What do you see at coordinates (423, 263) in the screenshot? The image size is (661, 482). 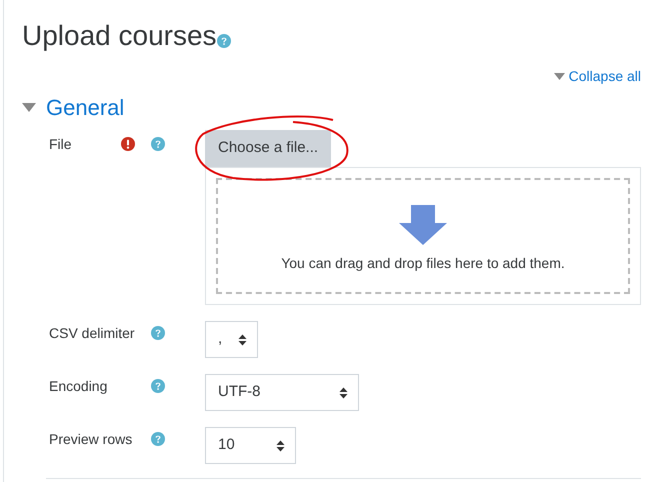 I see `dropzone-text: You can drag and drop files here to add them.` at bounding box center [423, 263].